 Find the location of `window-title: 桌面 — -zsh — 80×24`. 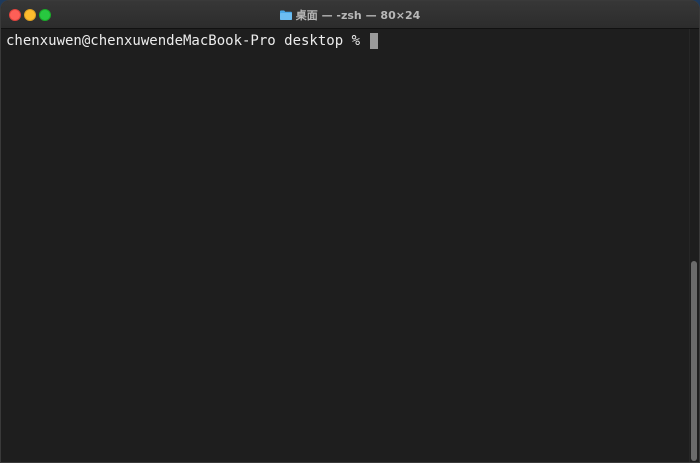

window-title: 桌面 — -zsh — 80×24 is located at coordinates (350, 15).